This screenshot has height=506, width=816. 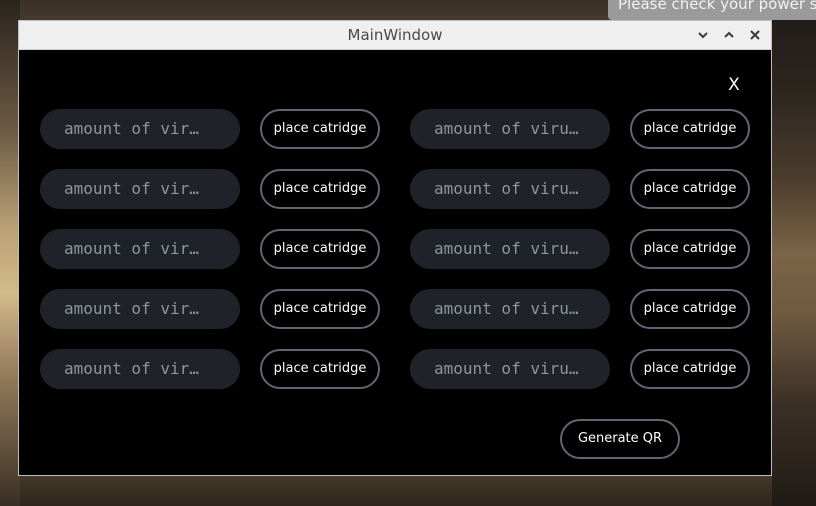 I want to click on desktop-wallpaper-right, so click(x=794, y=253).